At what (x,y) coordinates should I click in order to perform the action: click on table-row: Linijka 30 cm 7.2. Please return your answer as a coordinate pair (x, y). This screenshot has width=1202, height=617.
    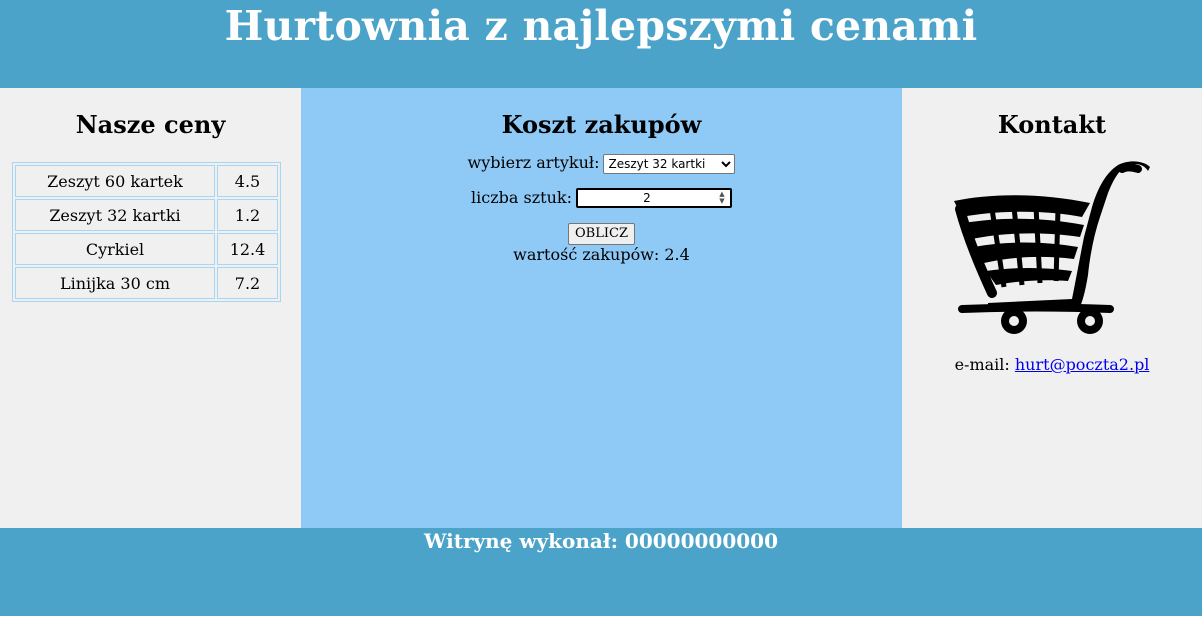
    Looking at the image, I should click on (146, 283).